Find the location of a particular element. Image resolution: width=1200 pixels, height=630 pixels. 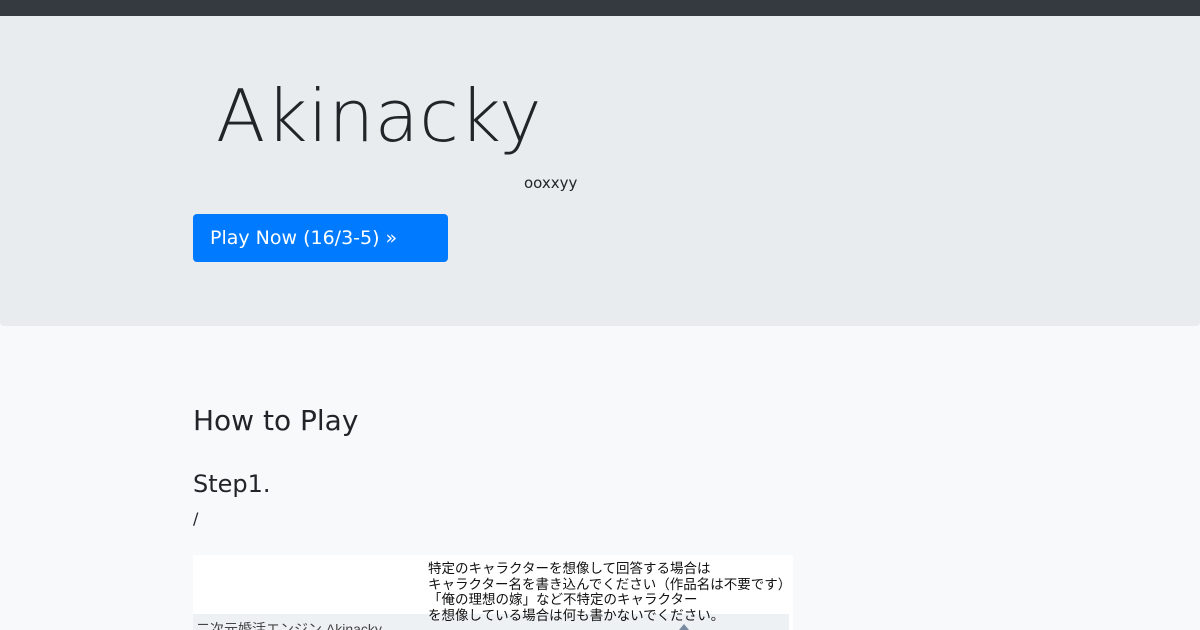

how-to-play-heading: How to Play is located at coordinates (276, 420).